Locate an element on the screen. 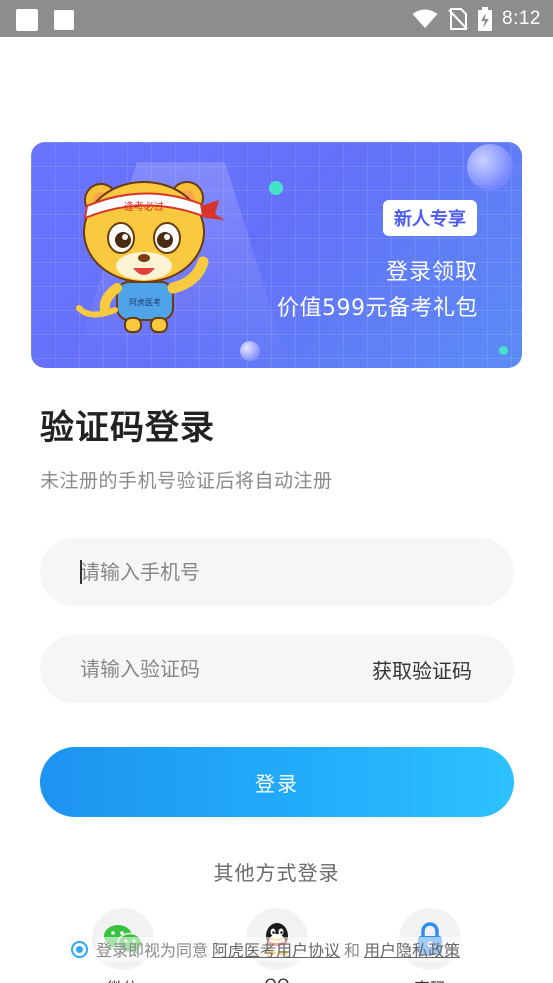 The image size is (553, 983). no-sim-icon is located at coordinates (458, 18).